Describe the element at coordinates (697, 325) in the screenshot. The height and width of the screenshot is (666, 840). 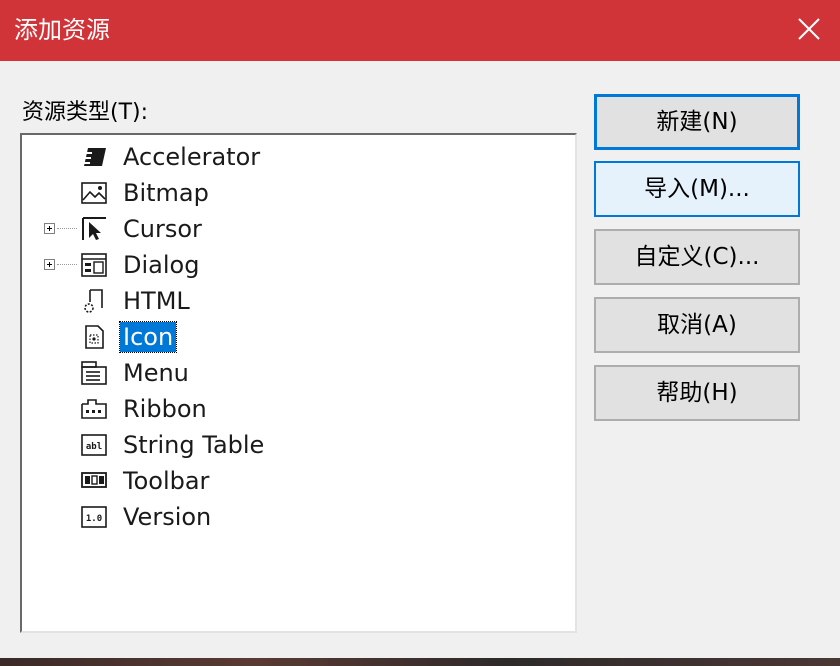
I see `cancel-button: 取消(A)` at that location.